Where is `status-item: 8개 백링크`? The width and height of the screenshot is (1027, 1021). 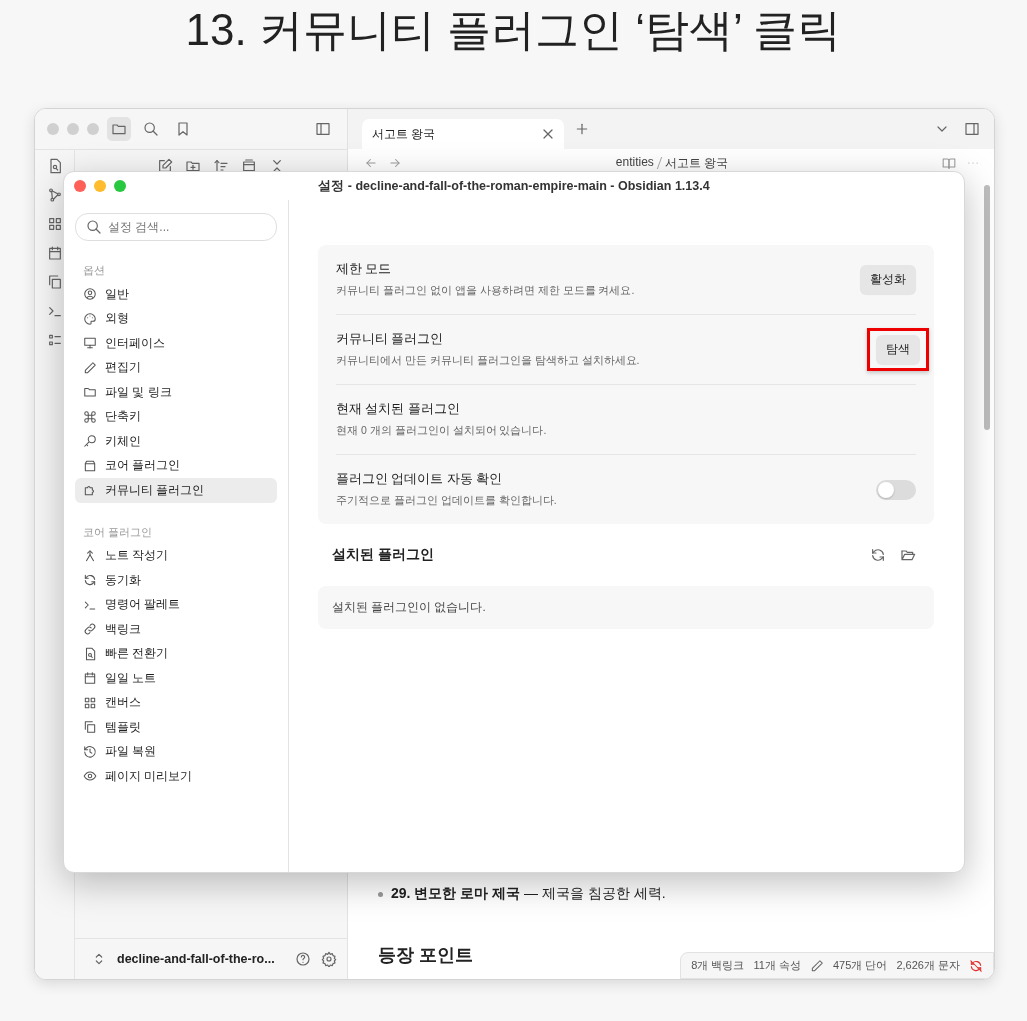 status-item: 8개 백링크 is located at coordinates (718, 965).